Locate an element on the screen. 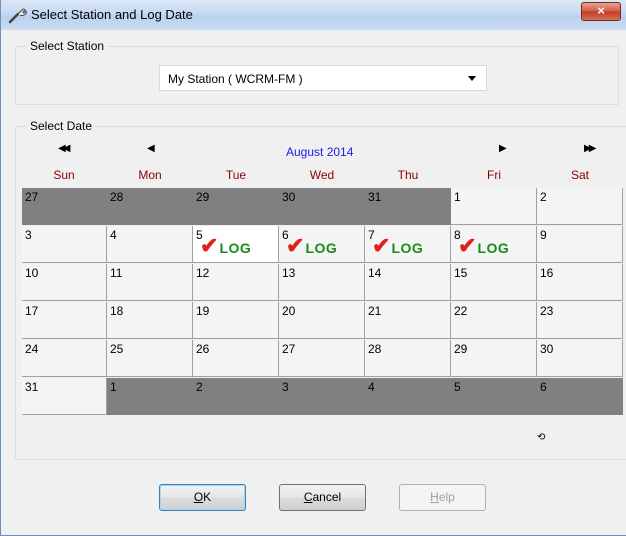 Image resolution: width=626 pixels, height=536 pixels. calendar-day-cell: 24 is located at coordinates (64, 358).